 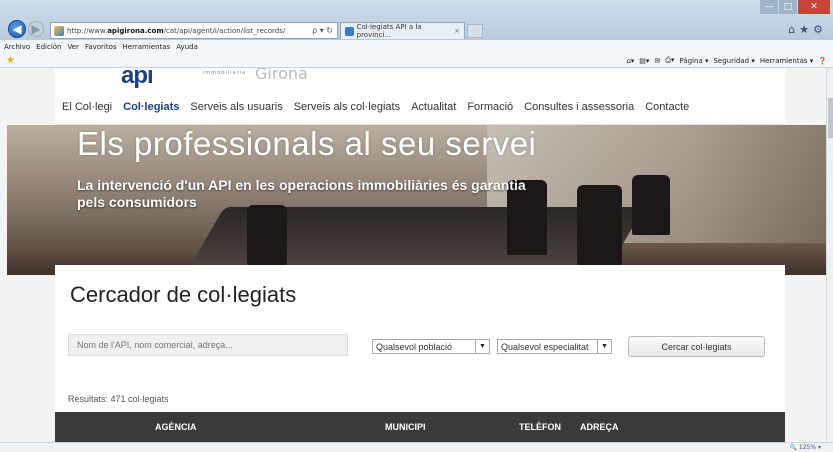 I want to click on search-title: Cercador de col·legiats, so click(x=183, y=294).